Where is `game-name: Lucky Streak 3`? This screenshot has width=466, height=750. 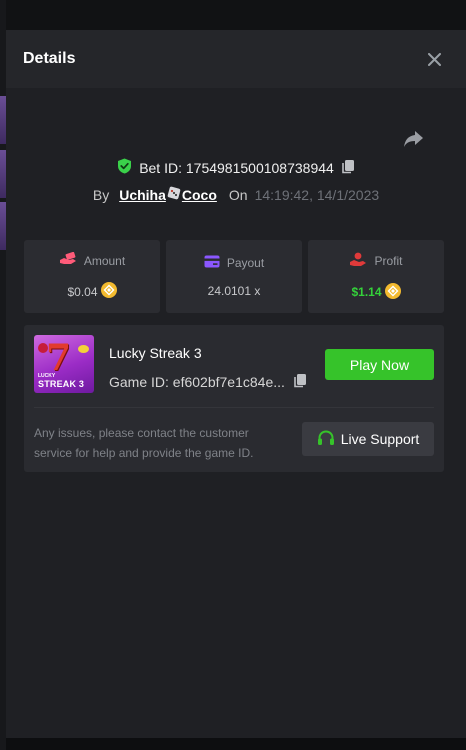 game-name: Lucky Streak 3 is located at coordinates (155, 353).